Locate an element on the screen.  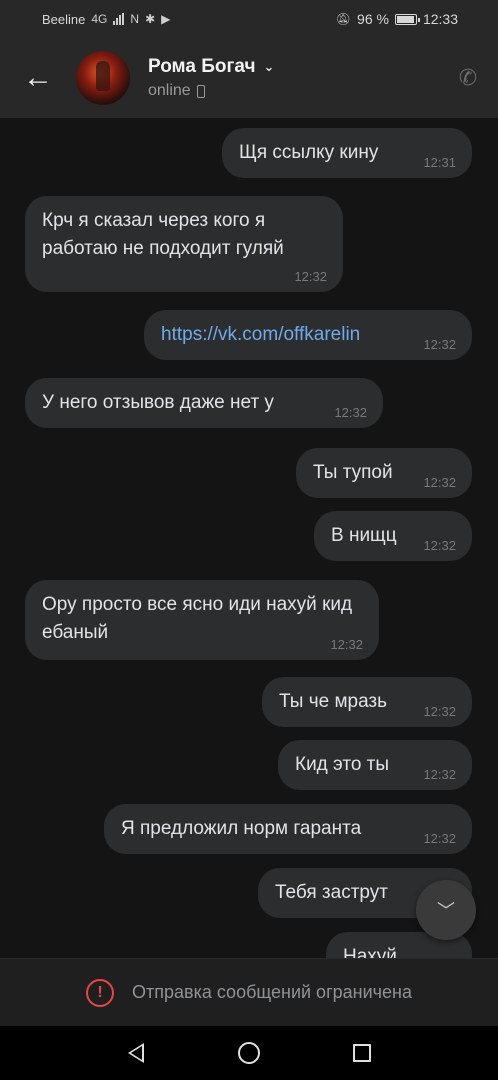
scroll-down-button: ﹀ is located at coordinates (446, 910).